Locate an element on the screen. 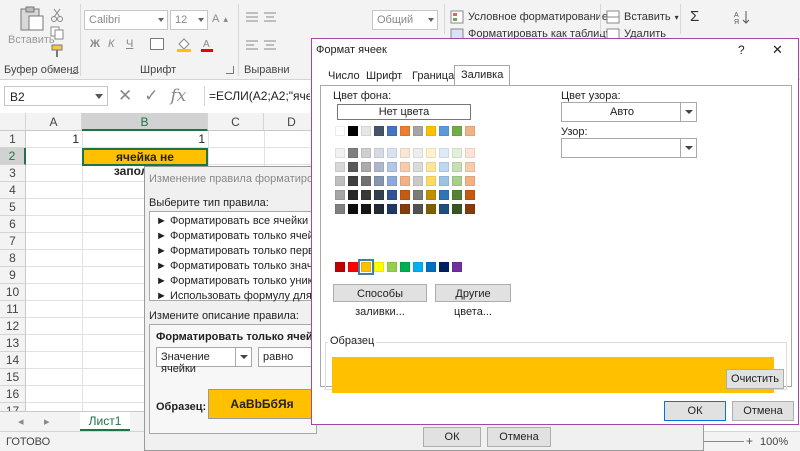 The height and width of the screenshot is (451, 800). sort-filter-button: AЯ is located at coordinates (745, 17).